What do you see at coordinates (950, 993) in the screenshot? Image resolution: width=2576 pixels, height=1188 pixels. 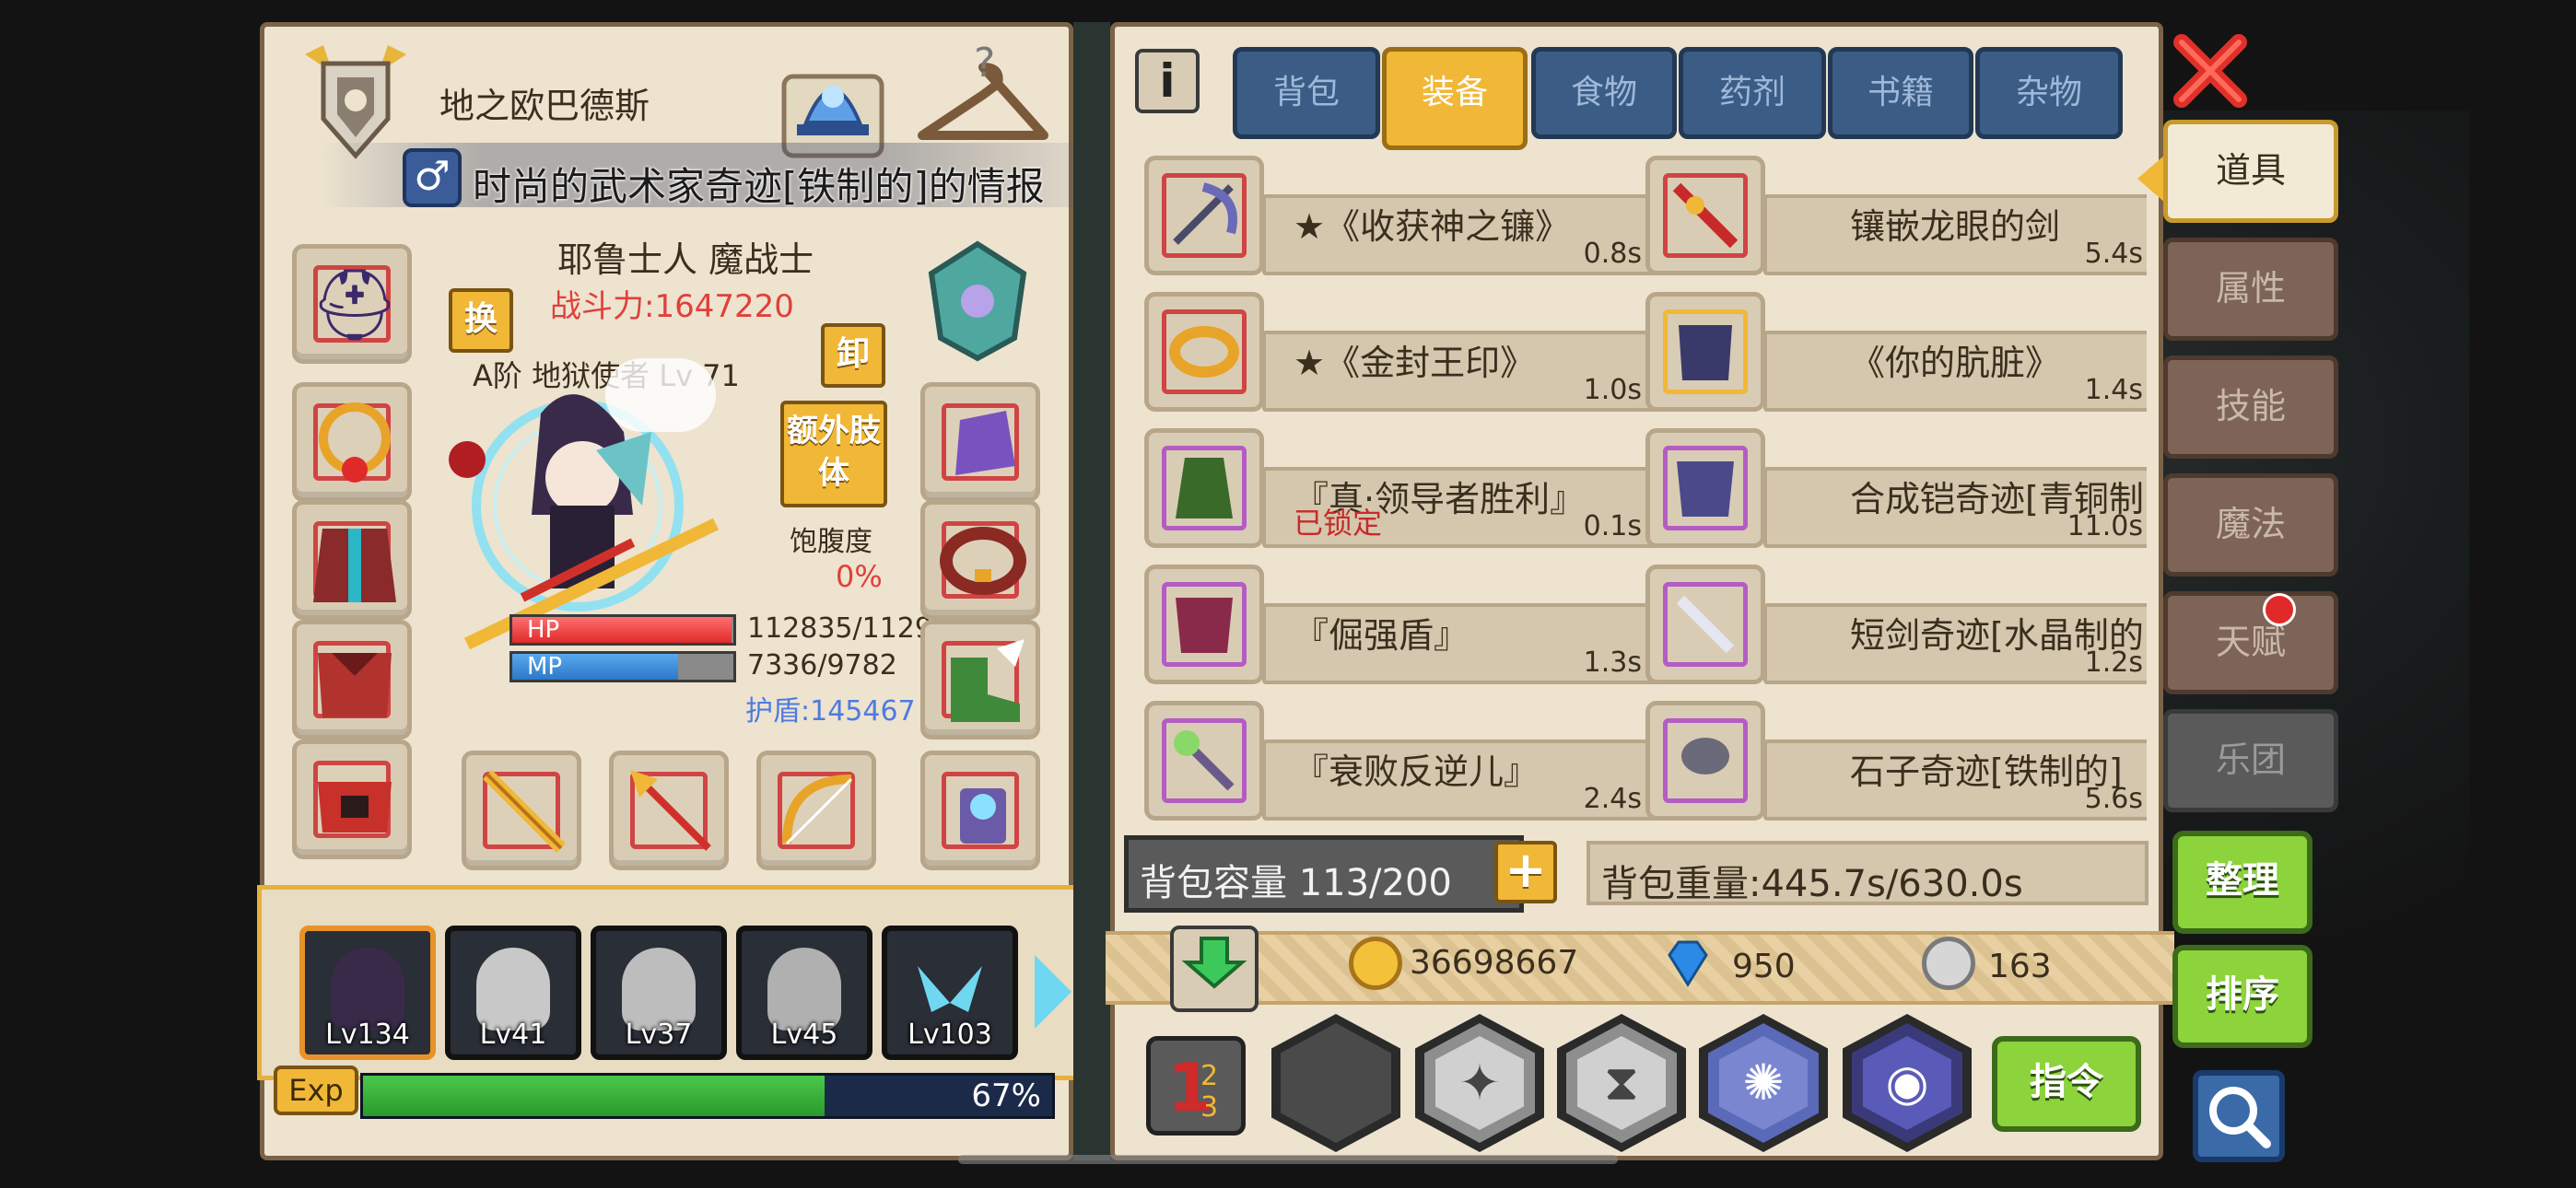 I see `party-member-5: Lv103` at bounding box center [950, 993].